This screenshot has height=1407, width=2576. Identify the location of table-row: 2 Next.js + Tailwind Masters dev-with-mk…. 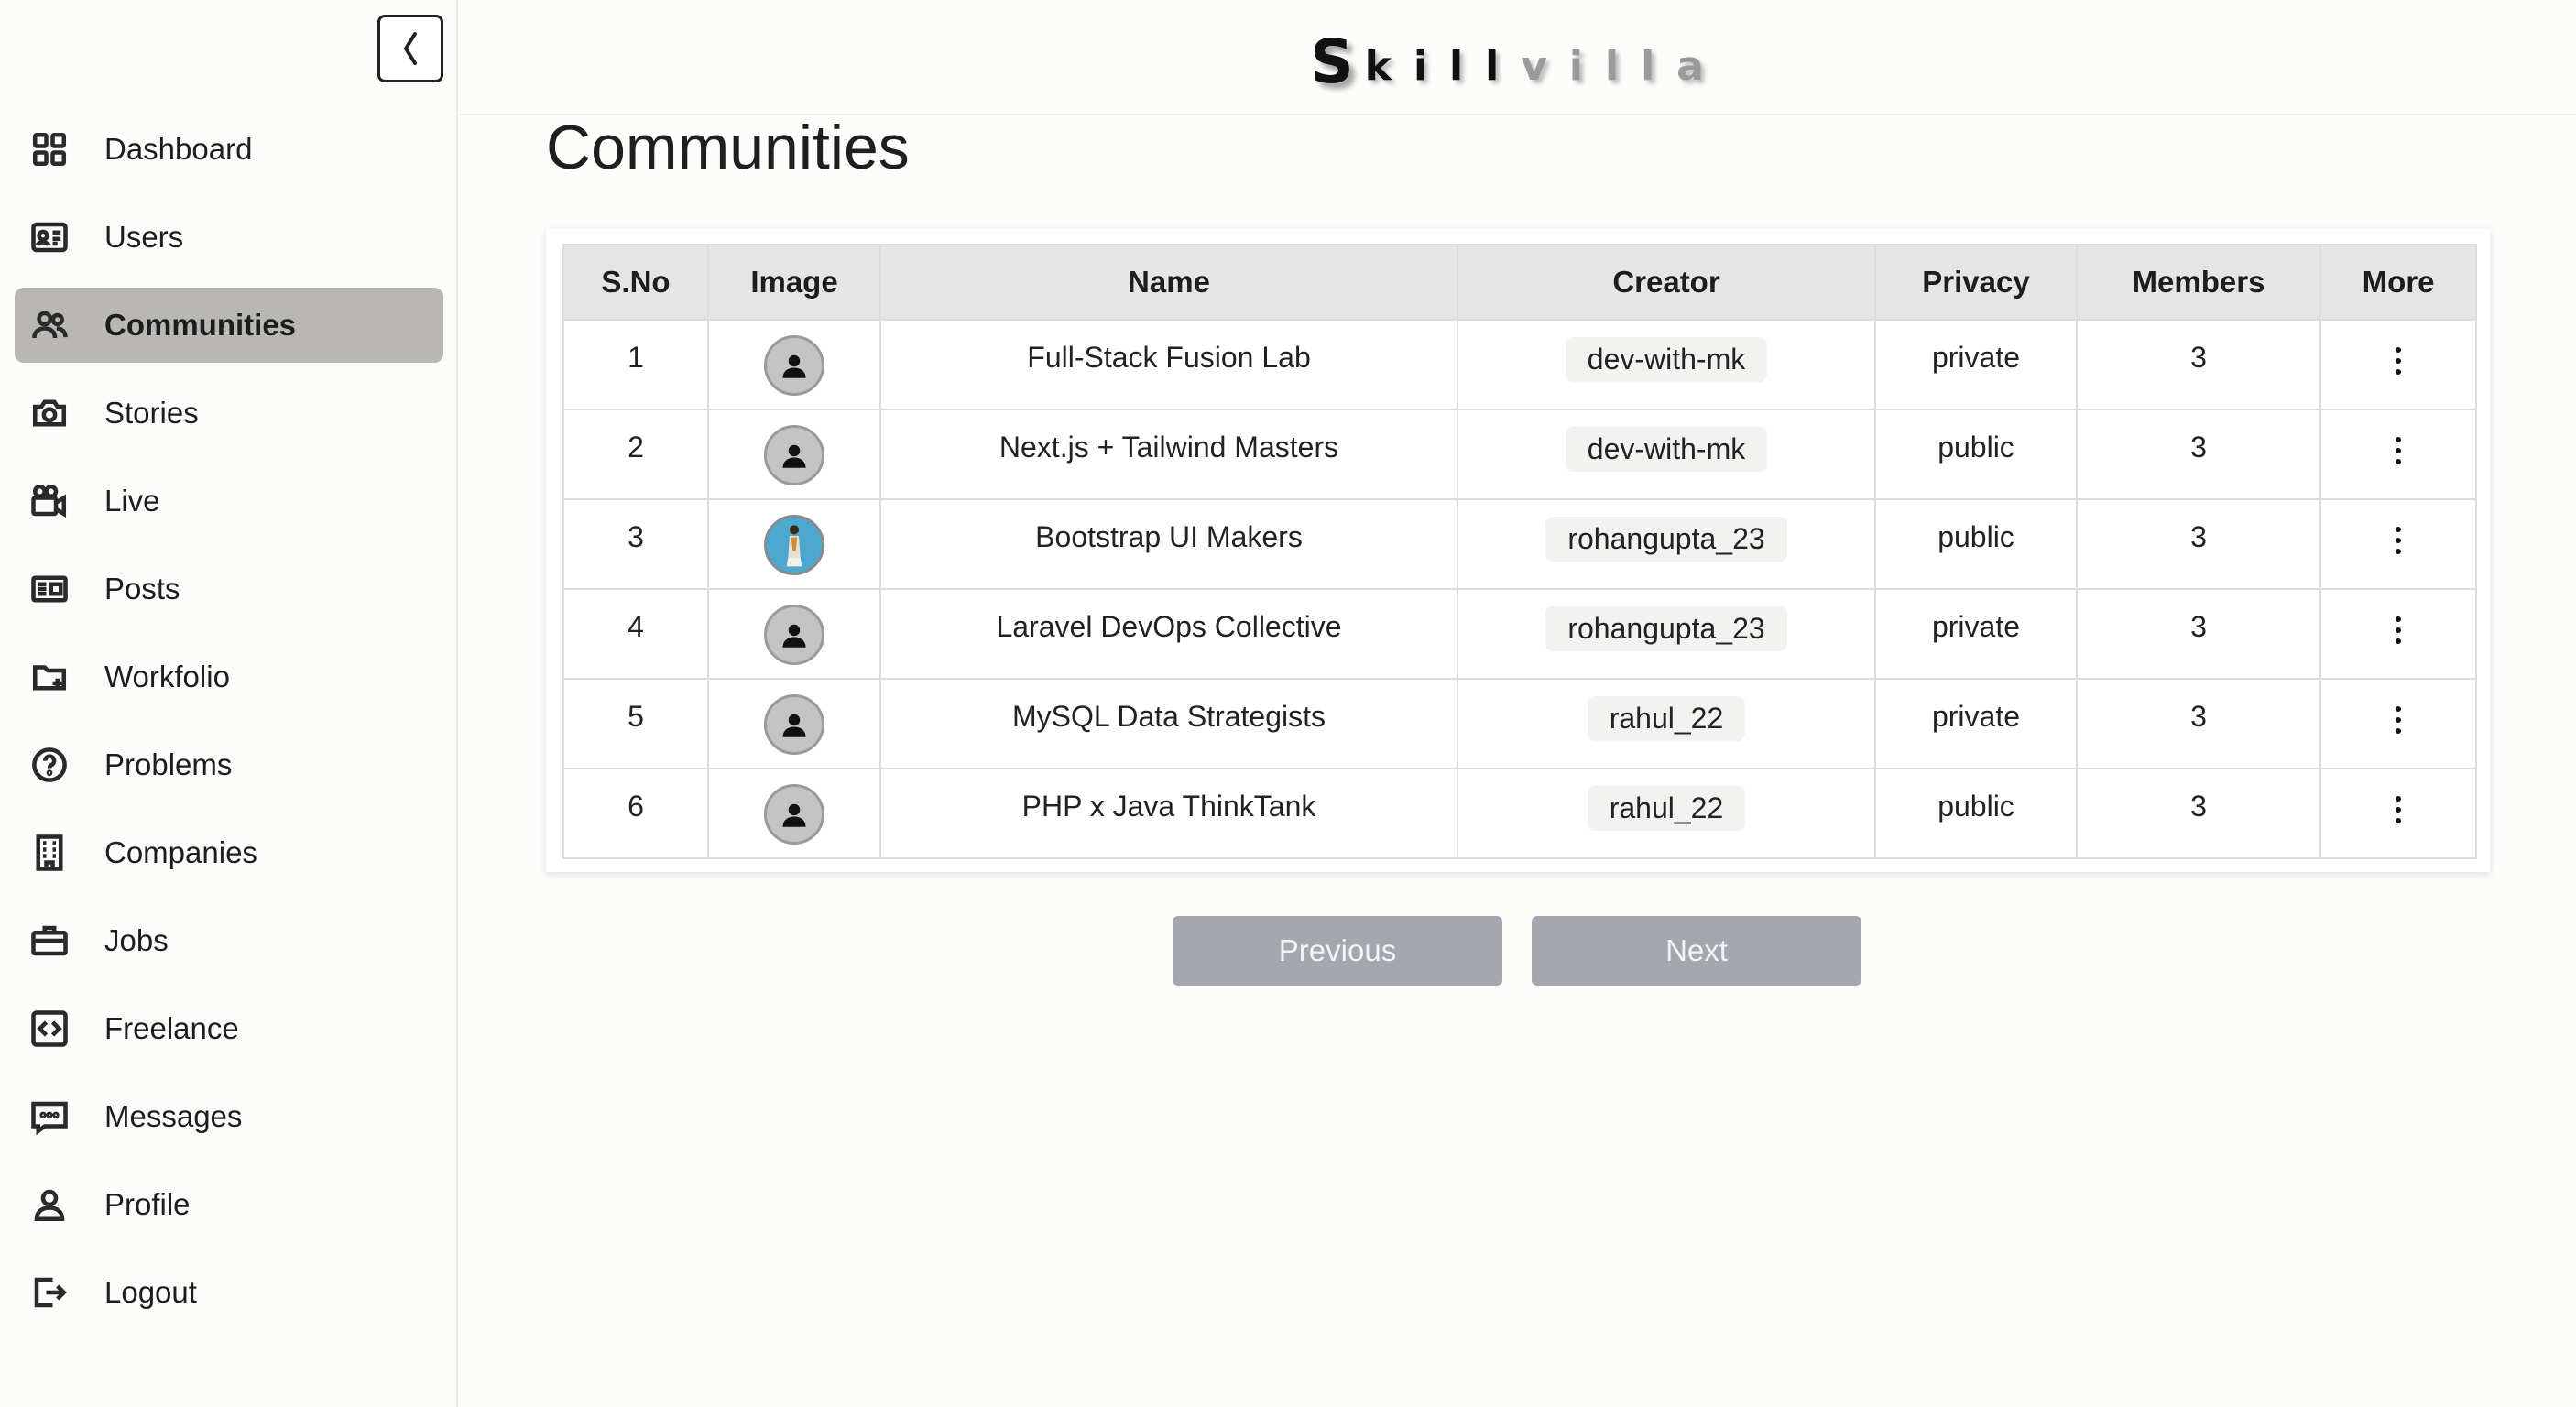
(1520, 454).